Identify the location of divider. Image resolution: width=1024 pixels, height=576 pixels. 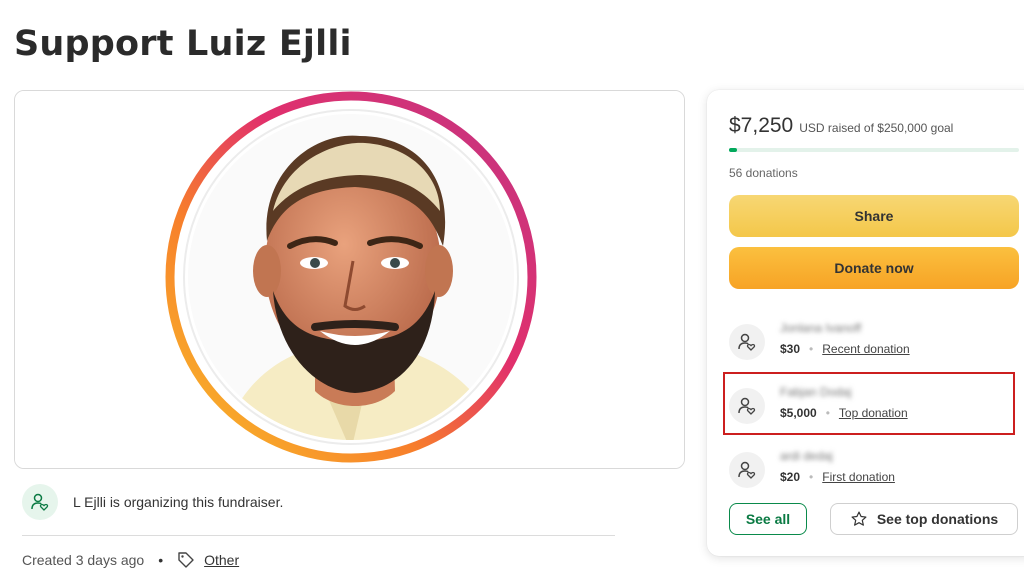
(318, 535).